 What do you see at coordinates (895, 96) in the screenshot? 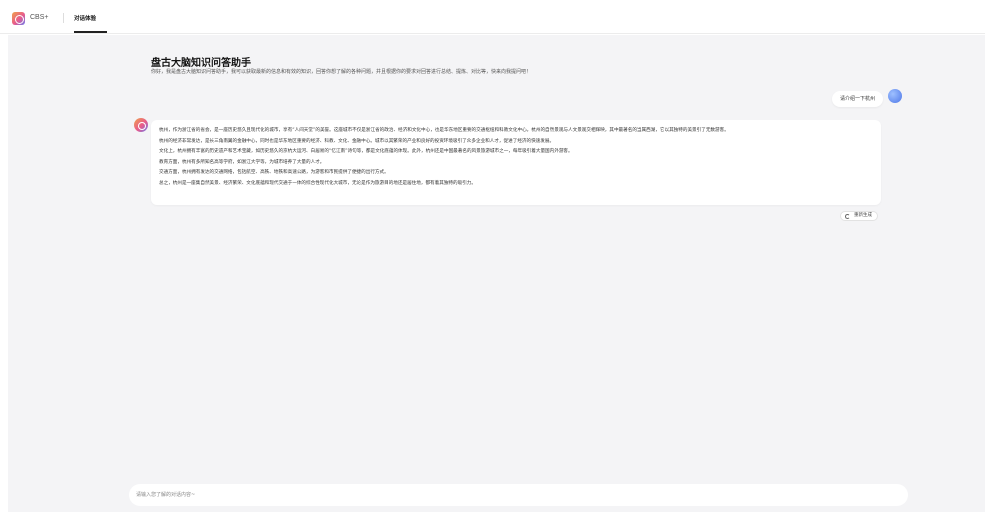
I see `user-avatar` at bounding box center [895, 96].